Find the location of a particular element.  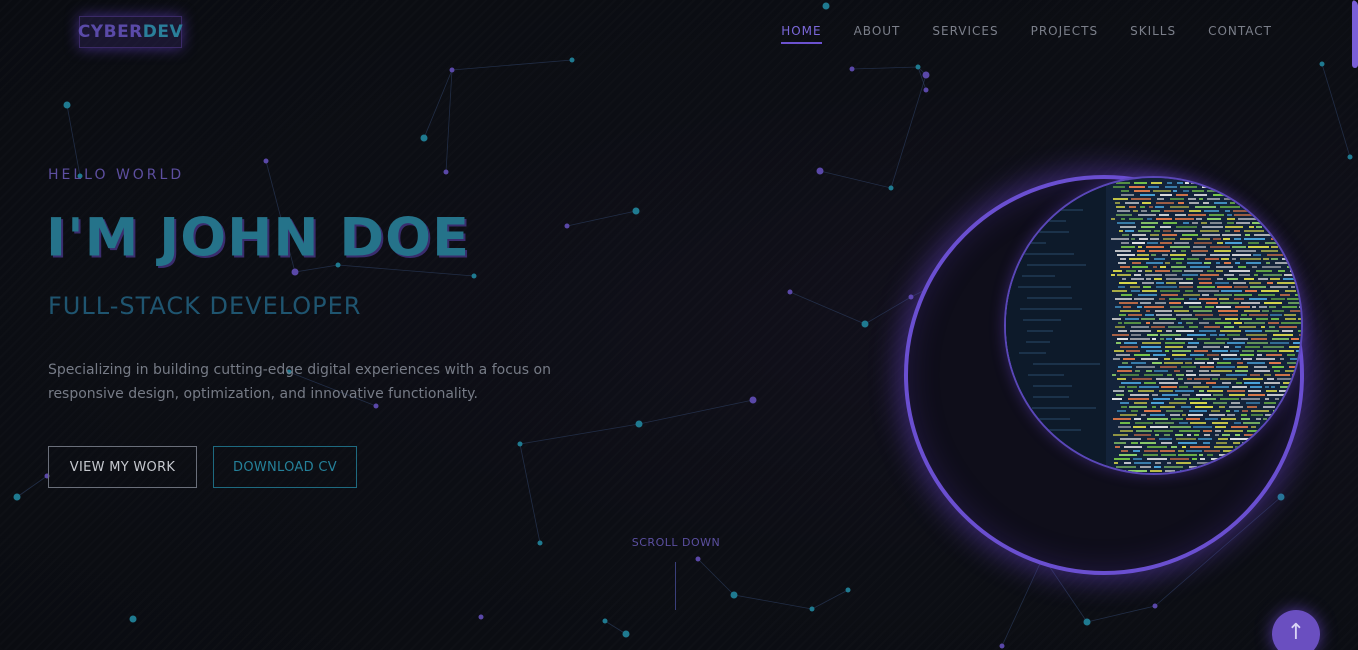

scroll-down-hint: SCROLL DOWN is located at coordinates (676, 542).